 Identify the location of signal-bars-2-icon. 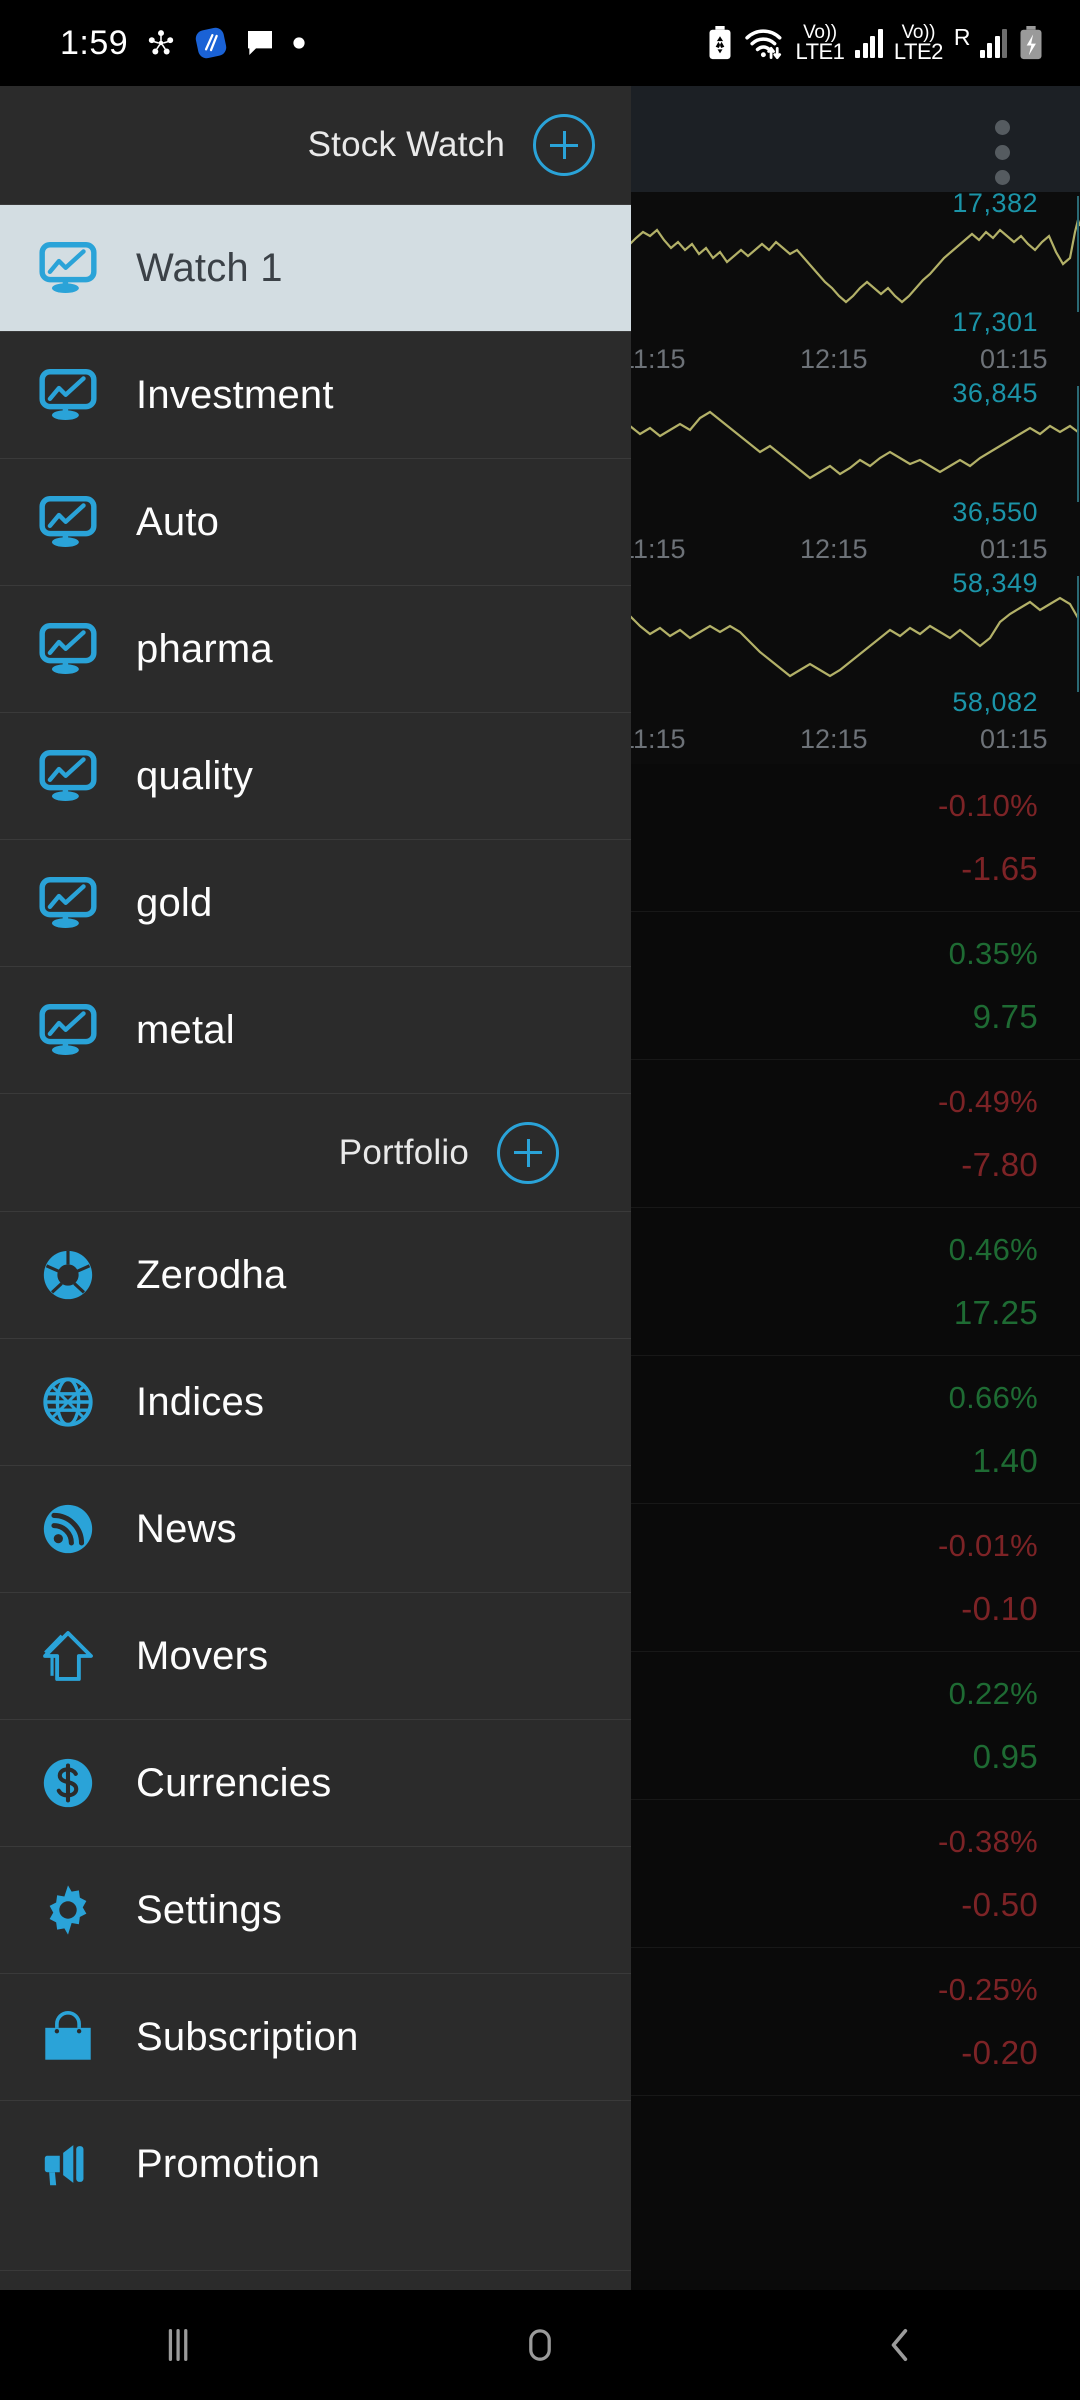
(993, 43).